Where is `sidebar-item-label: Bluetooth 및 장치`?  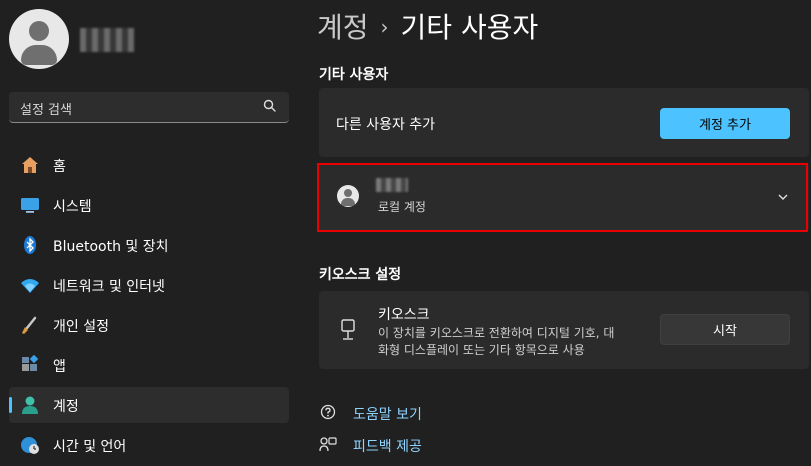
sidebar-item-label: Bluetooth 및 장치 is located at coordinates (111, 247).